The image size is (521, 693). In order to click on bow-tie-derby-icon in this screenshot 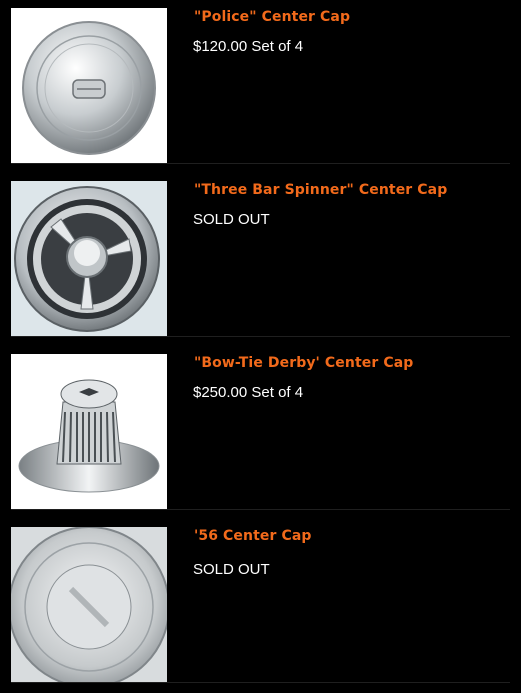, I will do `click(89, 432)`.